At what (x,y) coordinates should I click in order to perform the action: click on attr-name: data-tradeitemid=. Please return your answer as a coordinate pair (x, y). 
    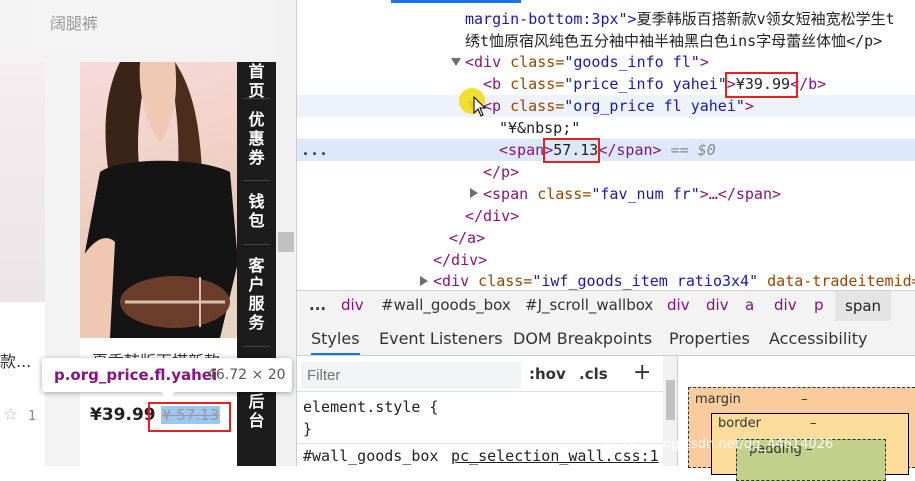
    Looking at the image, I should click on (841, 281).